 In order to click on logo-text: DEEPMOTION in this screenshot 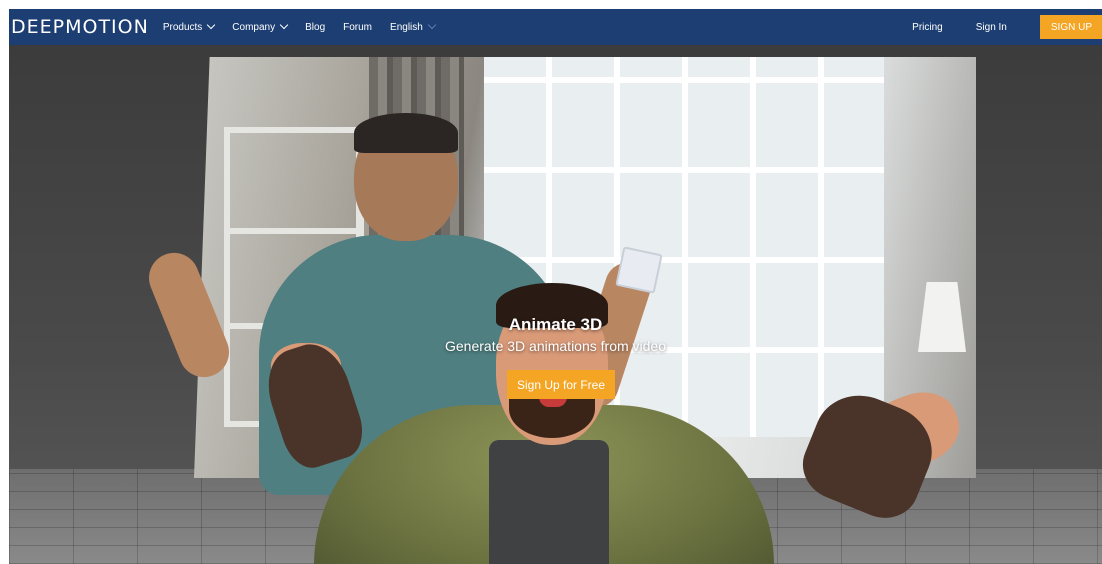, I will do `click(80, 27)`.